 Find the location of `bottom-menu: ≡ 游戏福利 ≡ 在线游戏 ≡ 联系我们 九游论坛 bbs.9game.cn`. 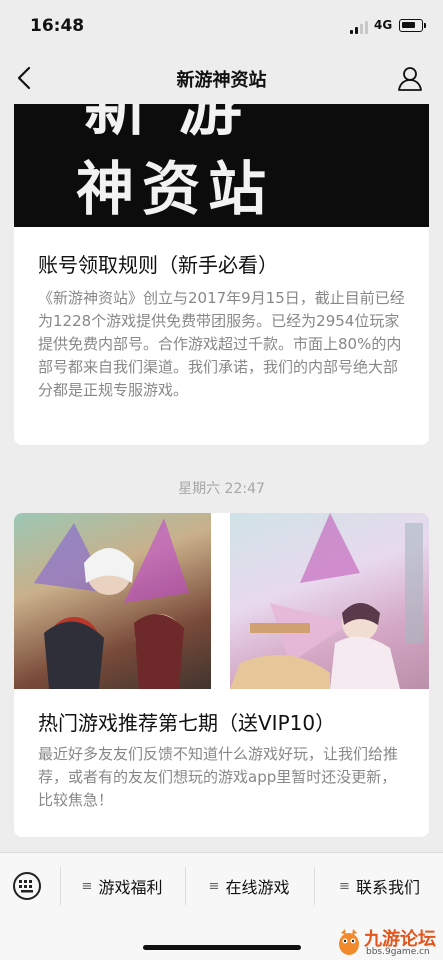

bottom-menu: ≡ 游戏福利 ≡ 在线游戏 ≡ 联系我们 九游论坛 bbs.9game.cn is located at coordinates (221, 906).